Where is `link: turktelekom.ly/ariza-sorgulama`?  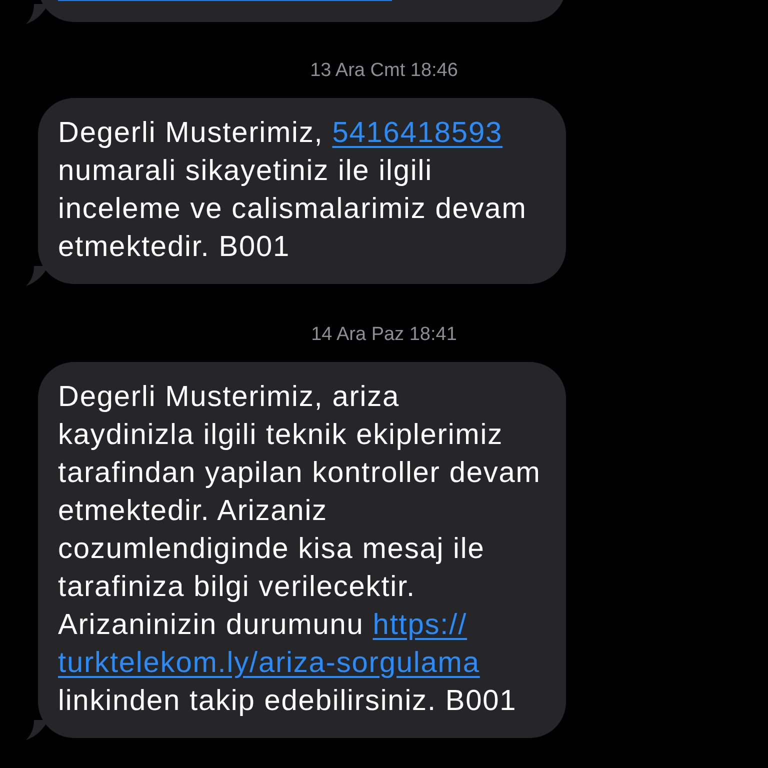
link: turktelekom.ly/ariza-sorgulama is located at coordinates (269, 663).